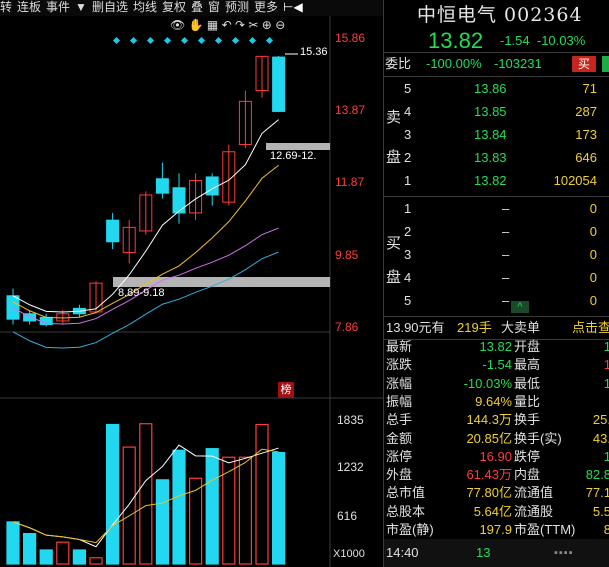  Describe the element at coordinates (527, 475) in the screenshot. I see `stat-label: 内盘` at that location.